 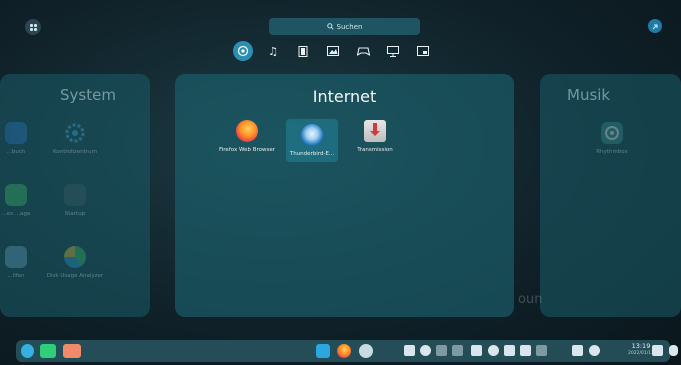 What do you see at coordinates (75, 276) in the screenshot?
I see `app-label: Disk Usage Analyzer` at bounding box center [75, 276].